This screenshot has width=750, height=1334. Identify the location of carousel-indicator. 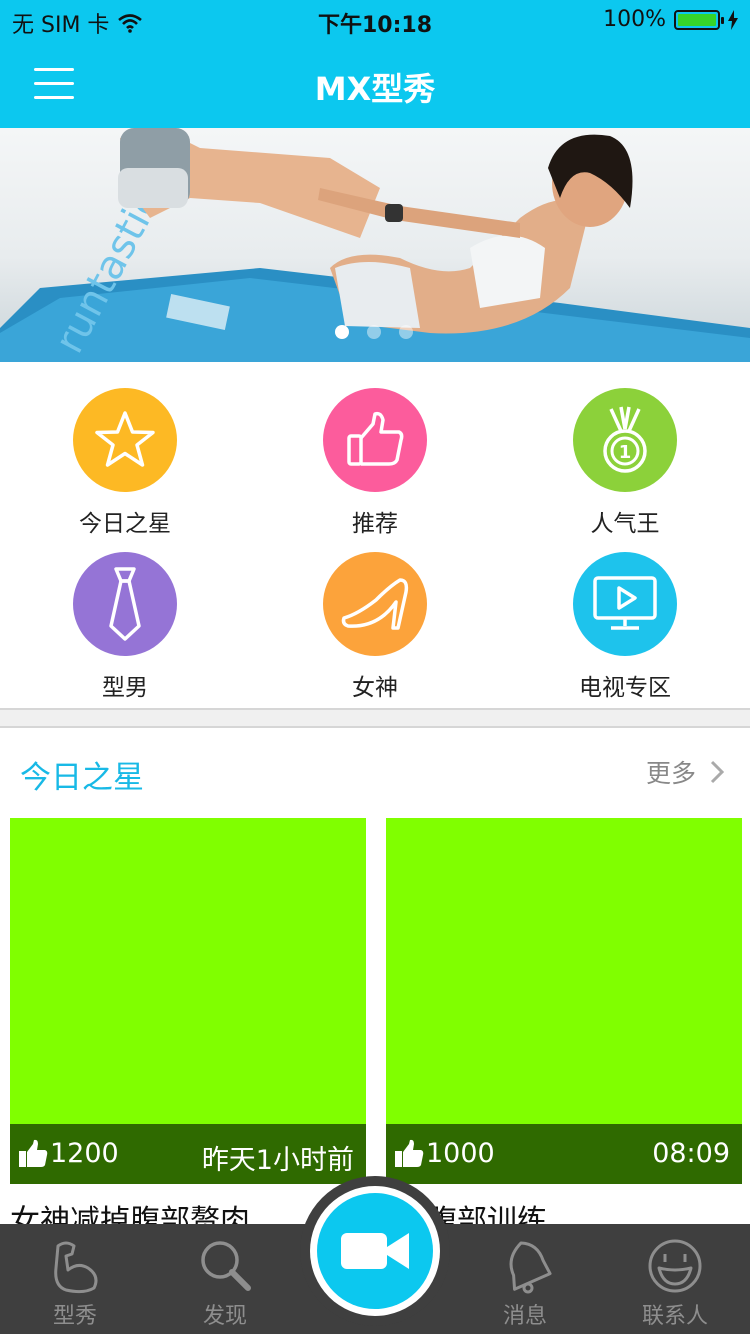
(374, 332).